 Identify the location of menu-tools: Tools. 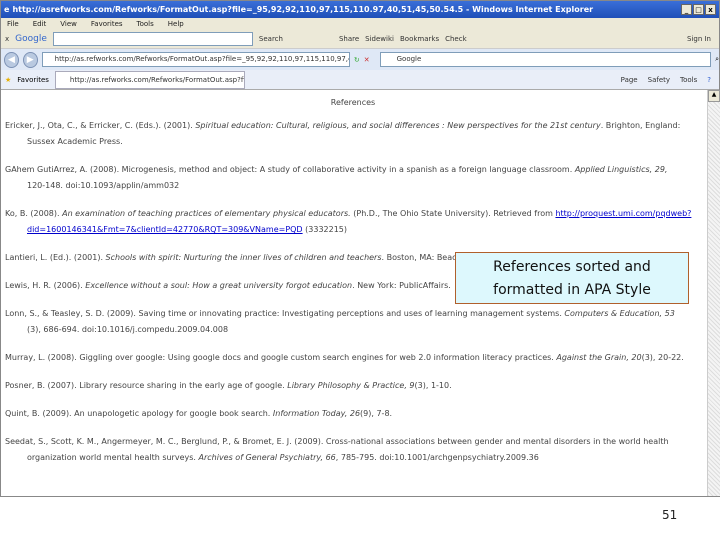
(145, 24).